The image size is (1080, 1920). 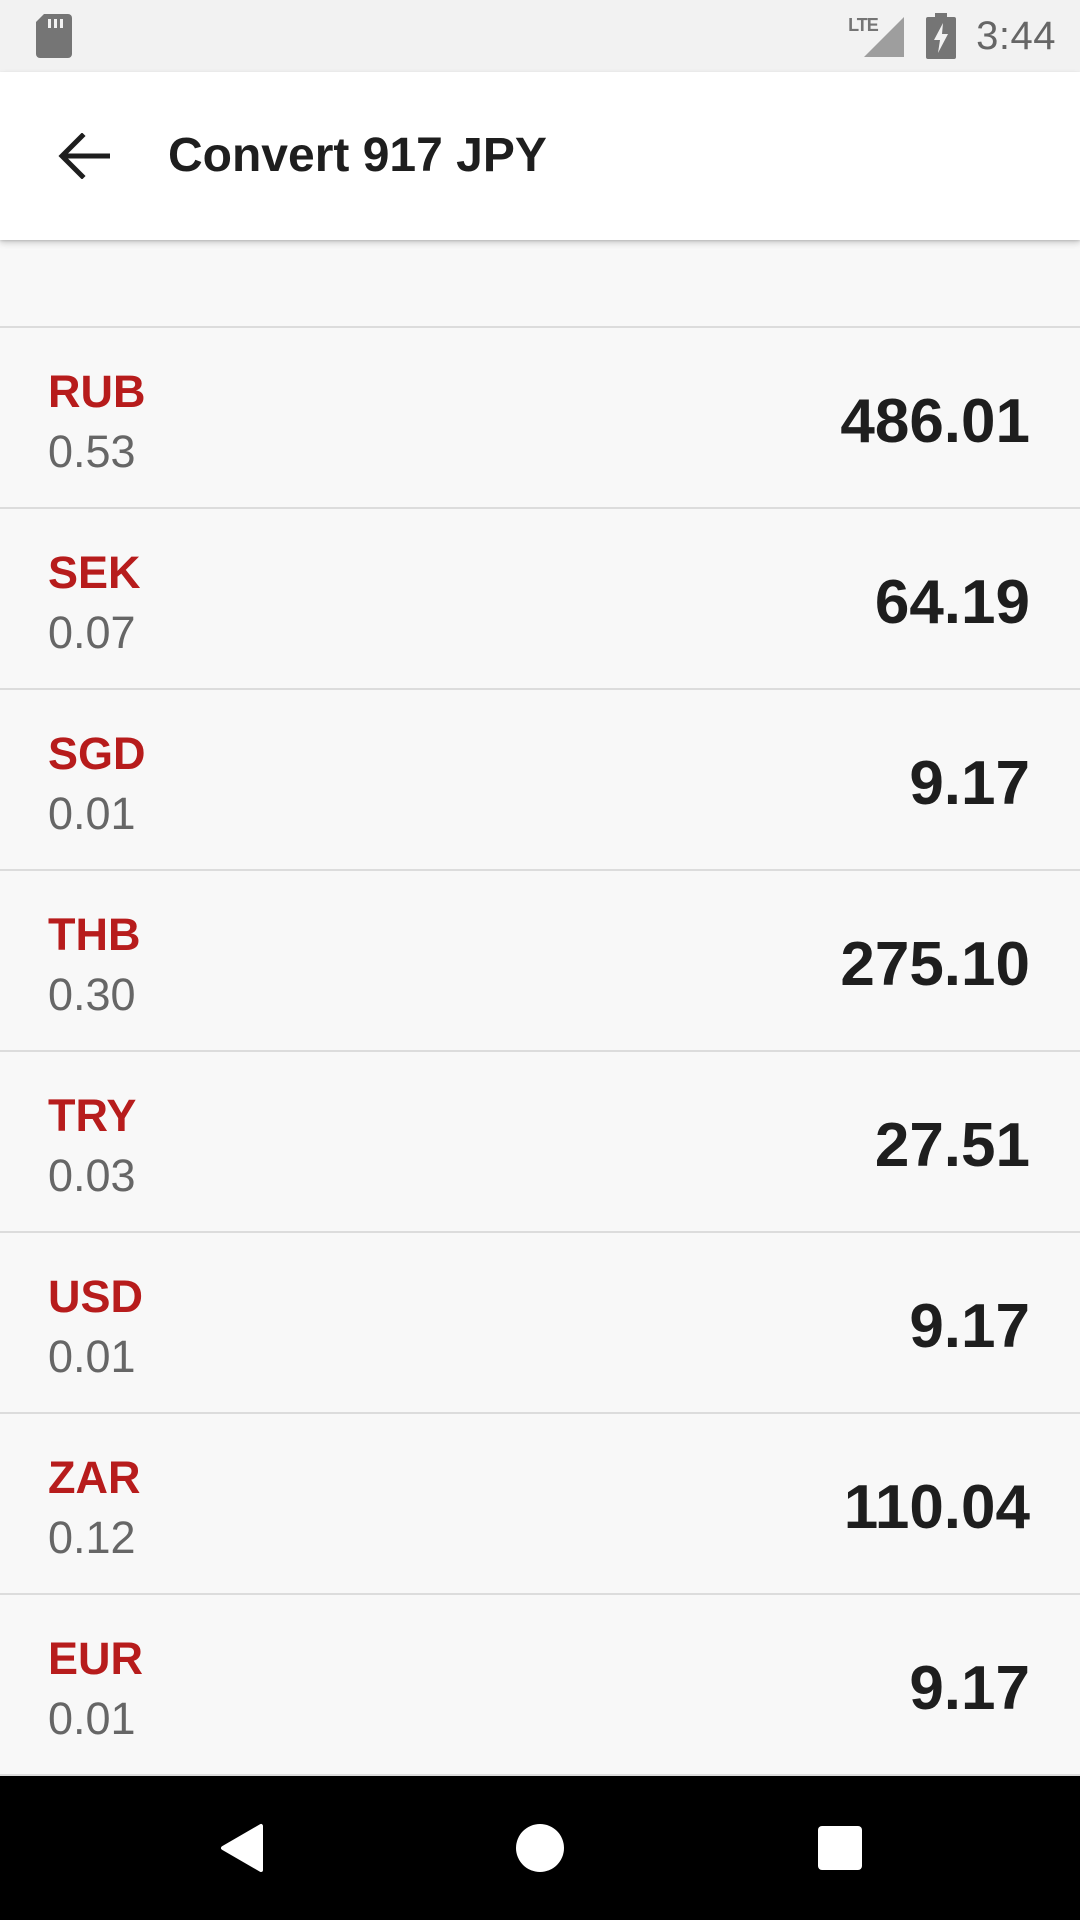 I want to click on nav-recents-icon, so click(x=840, y=1848).